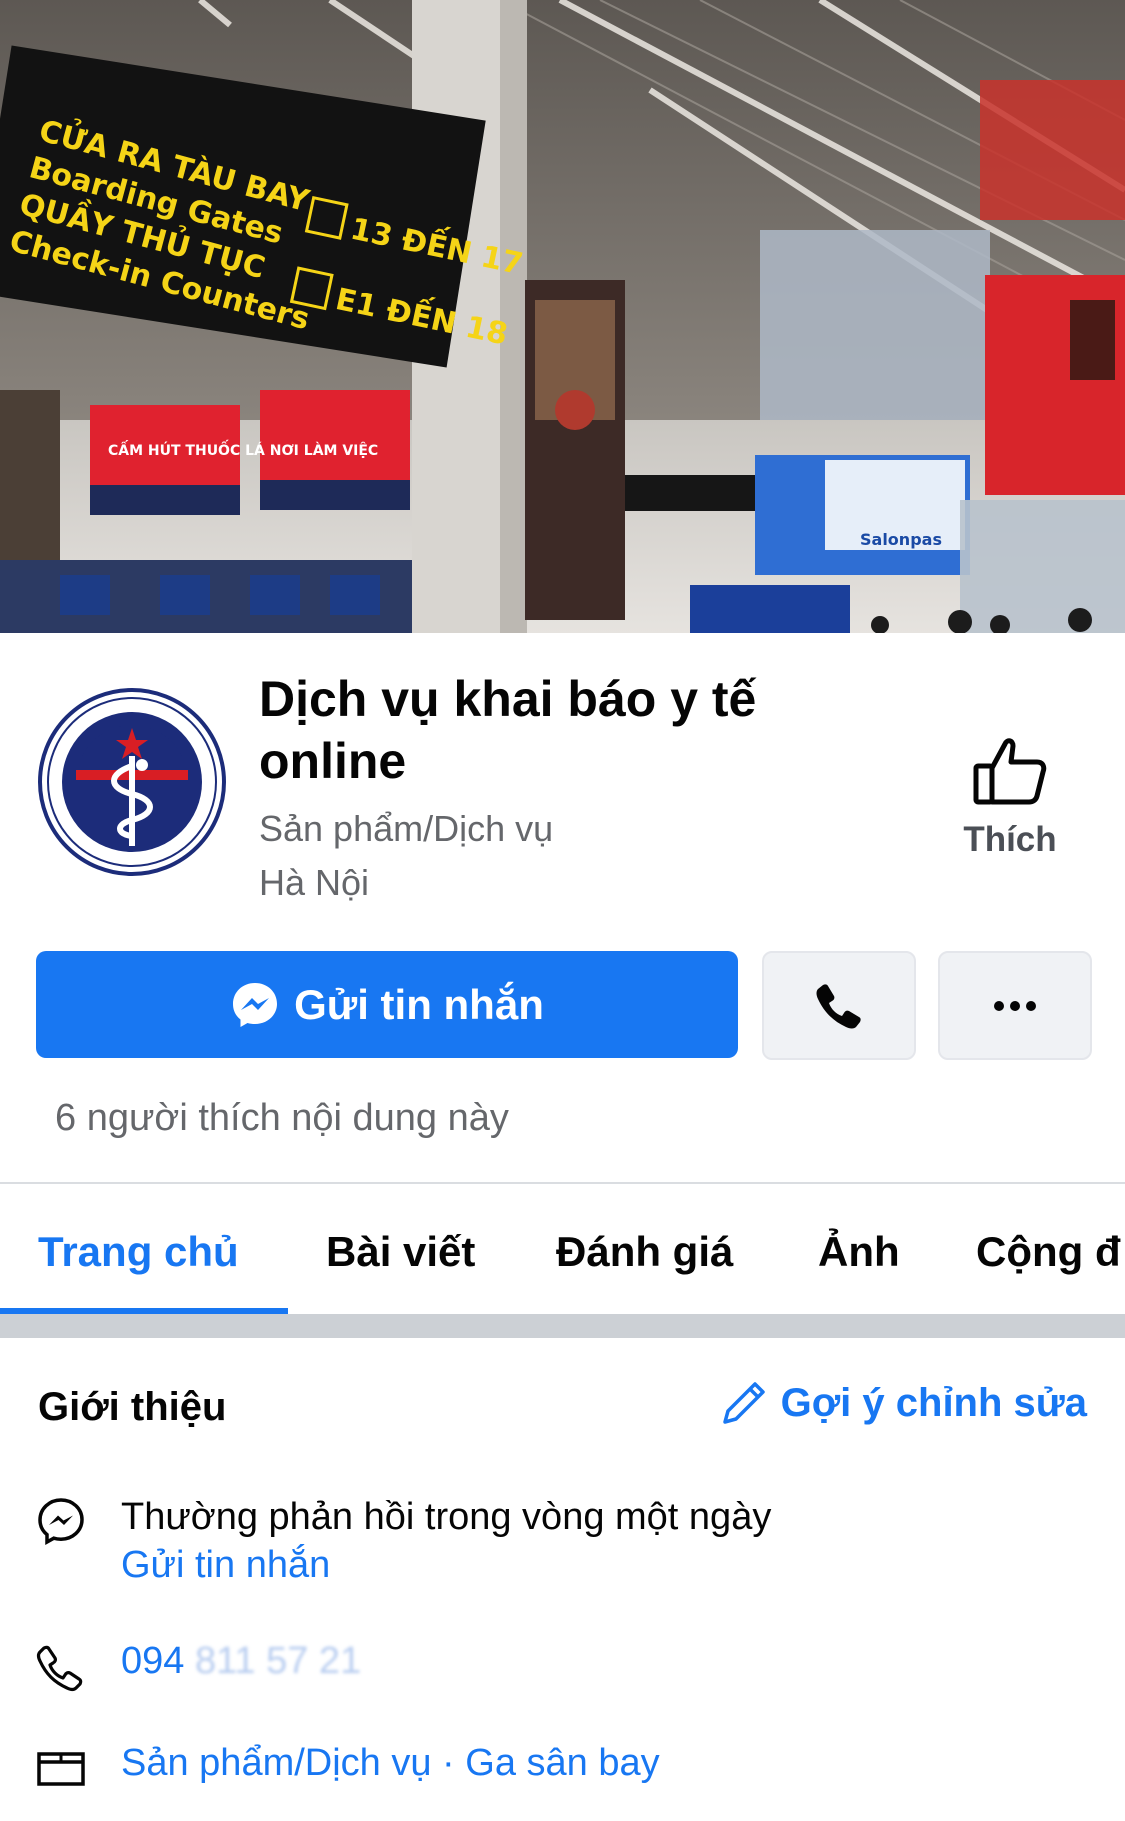  Describe the element at coordinates (933, 1402) in the screenshot. I see `suggest-edit-label: Gợi ý chỉnh sửa` at that location.